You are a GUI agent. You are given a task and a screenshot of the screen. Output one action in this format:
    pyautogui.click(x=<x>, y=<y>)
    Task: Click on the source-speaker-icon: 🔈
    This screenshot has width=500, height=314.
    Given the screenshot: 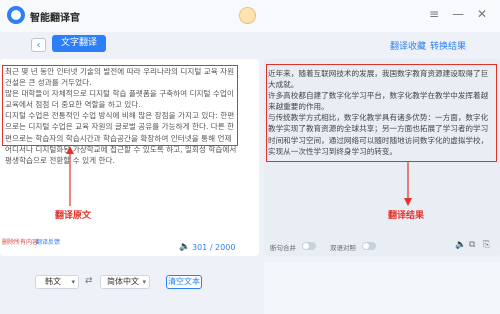 What is the action you would take?
    pyautogui.click(x=184, y=247)
    